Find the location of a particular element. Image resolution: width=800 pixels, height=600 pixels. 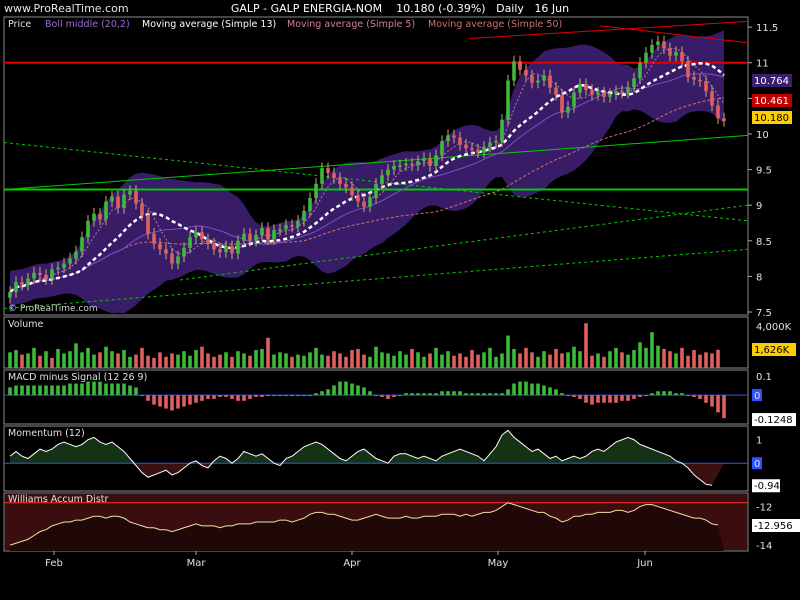

williams-title: Williams Accum Distr is located at coordinates (58, 499).